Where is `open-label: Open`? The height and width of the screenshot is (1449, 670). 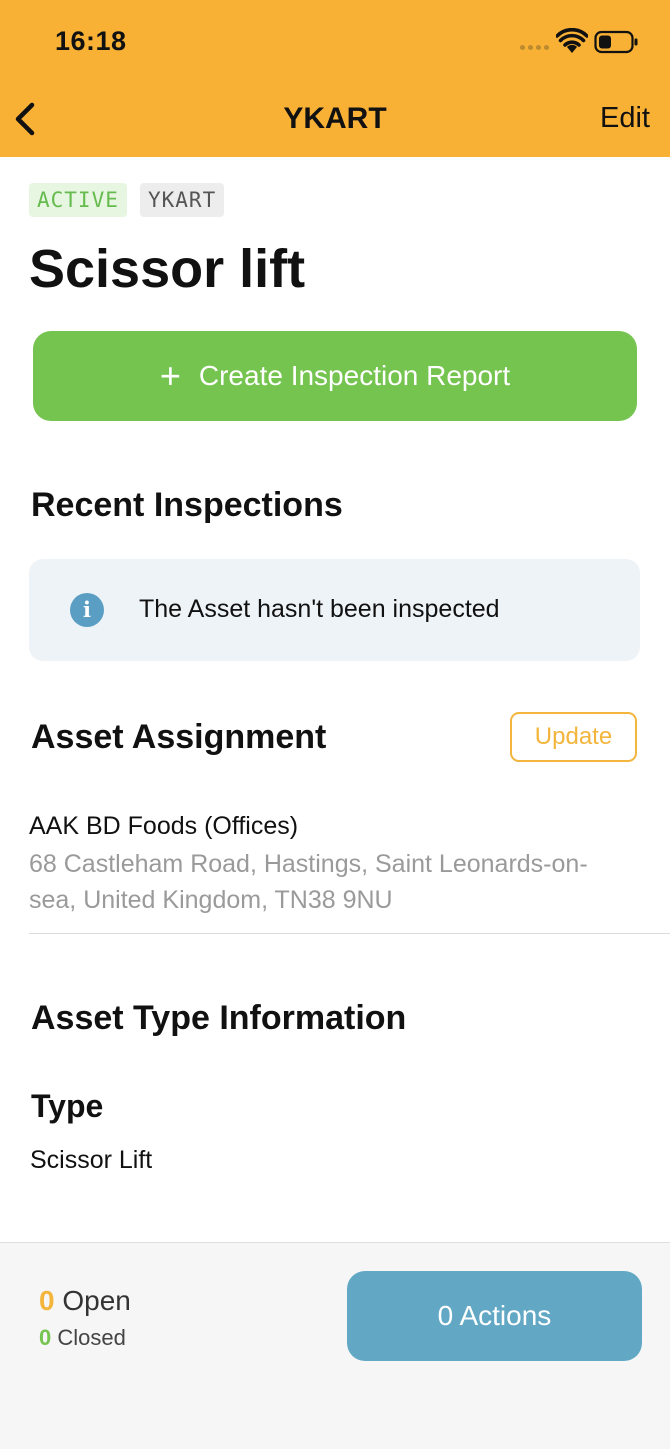 open-label: Open is located at coordinates (96, 1300).